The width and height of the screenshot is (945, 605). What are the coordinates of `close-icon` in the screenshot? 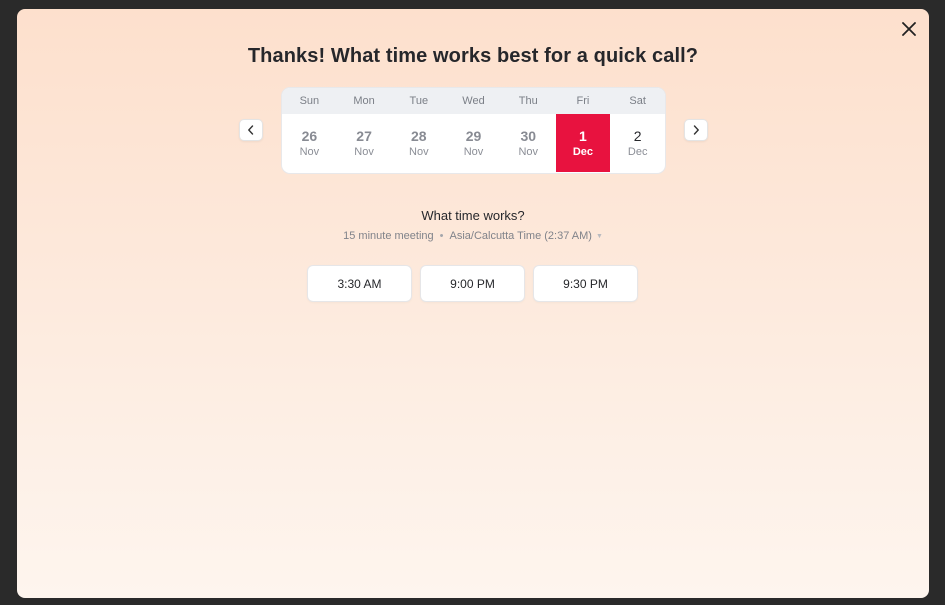 It's located at (909, 29).